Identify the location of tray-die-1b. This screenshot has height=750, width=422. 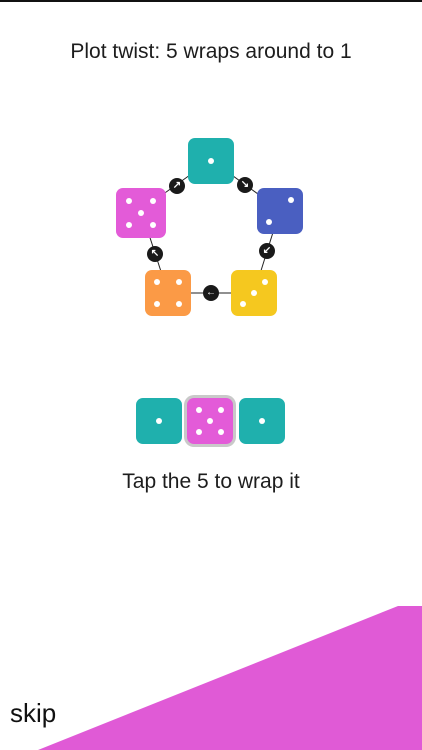
(262, 421).